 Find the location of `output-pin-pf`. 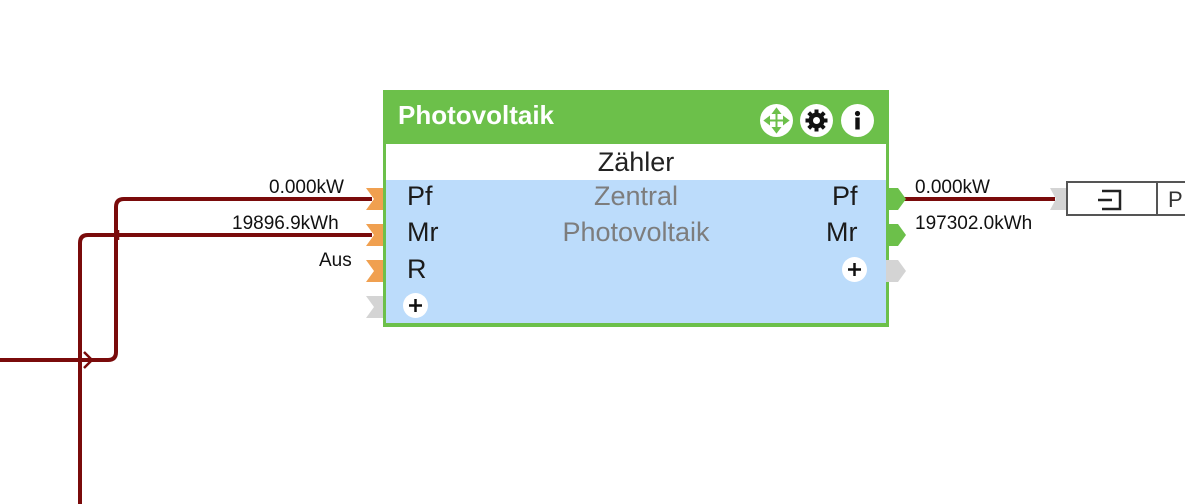

output-pin-pf is located at coordinates (896, 199).